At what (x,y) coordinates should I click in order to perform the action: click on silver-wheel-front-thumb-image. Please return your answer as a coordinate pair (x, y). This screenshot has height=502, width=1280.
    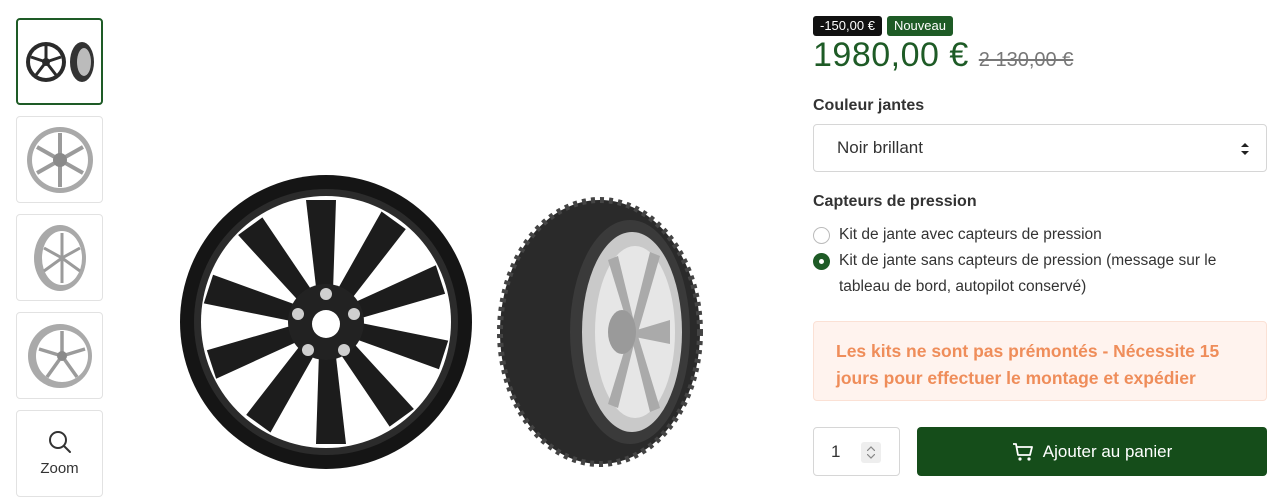
    Looking at the image, I should click on (59, 159).